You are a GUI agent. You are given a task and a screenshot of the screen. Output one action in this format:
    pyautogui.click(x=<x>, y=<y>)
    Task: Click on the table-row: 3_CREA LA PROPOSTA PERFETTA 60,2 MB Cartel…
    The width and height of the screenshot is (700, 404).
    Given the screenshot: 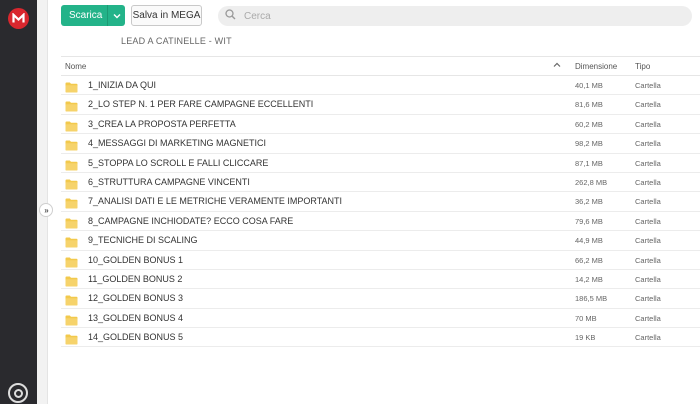 What is the action you would take?
    pyautogui.click(x=380, y=125)
    